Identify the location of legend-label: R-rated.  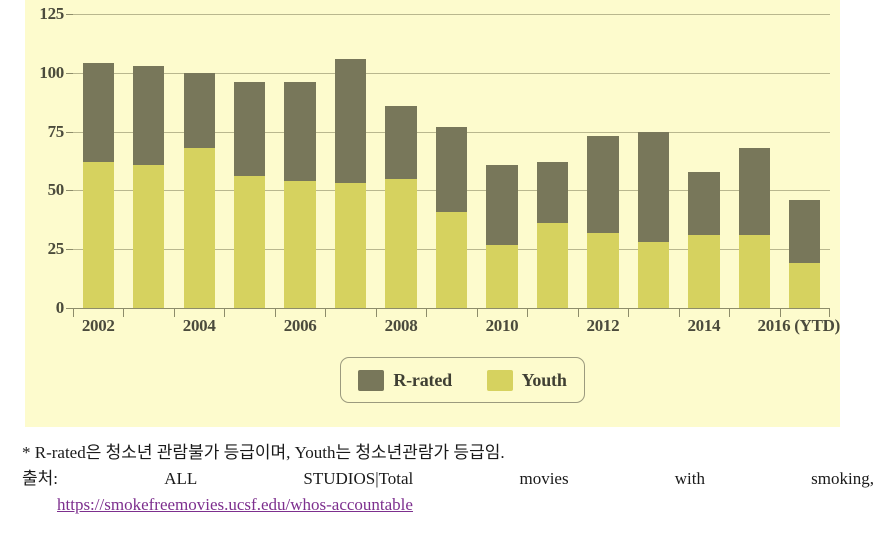
(422, 379).